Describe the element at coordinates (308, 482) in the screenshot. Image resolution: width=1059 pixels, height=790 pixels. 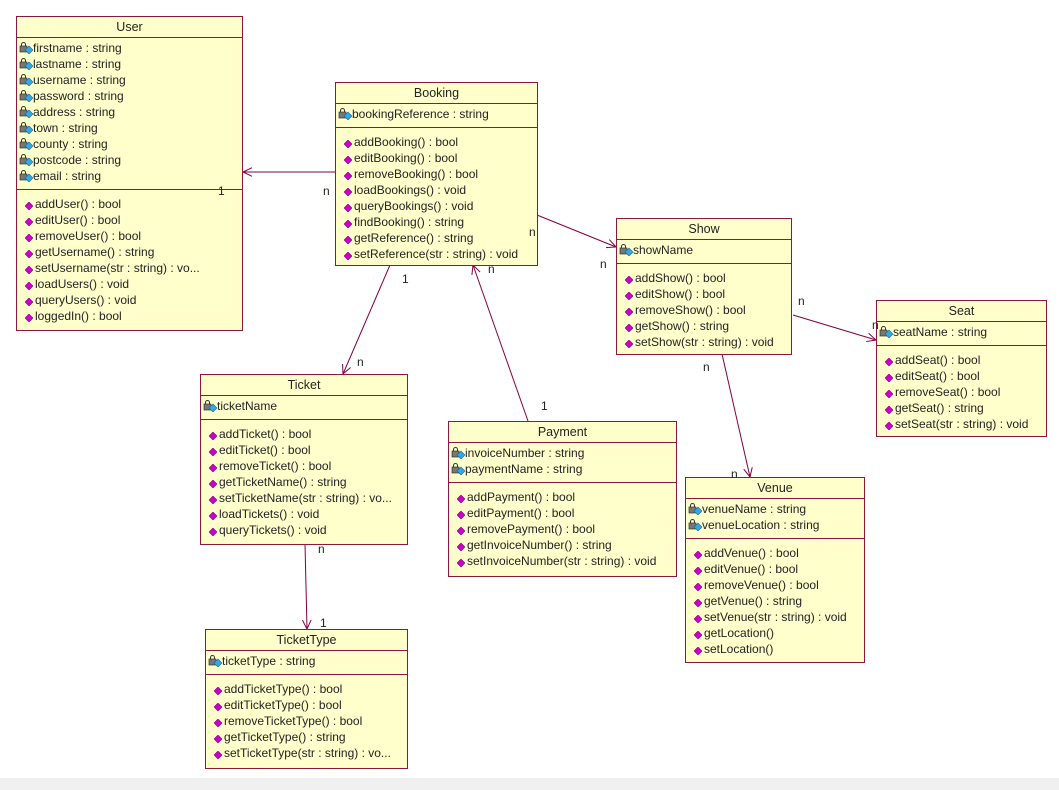
I see `operation: getTicketName() : string` at that location.